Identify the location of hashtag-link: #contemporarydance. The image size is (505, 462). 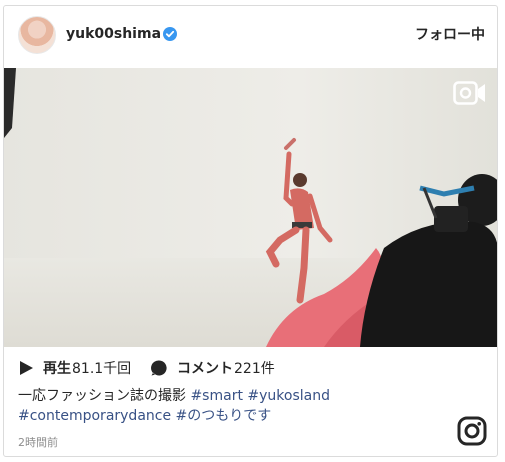
(94, 416).